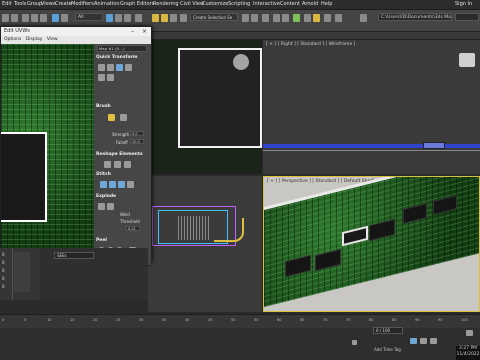  Describe the element at coordinates (14, 18) in the screenshot. I see `redo-icon` at that location.